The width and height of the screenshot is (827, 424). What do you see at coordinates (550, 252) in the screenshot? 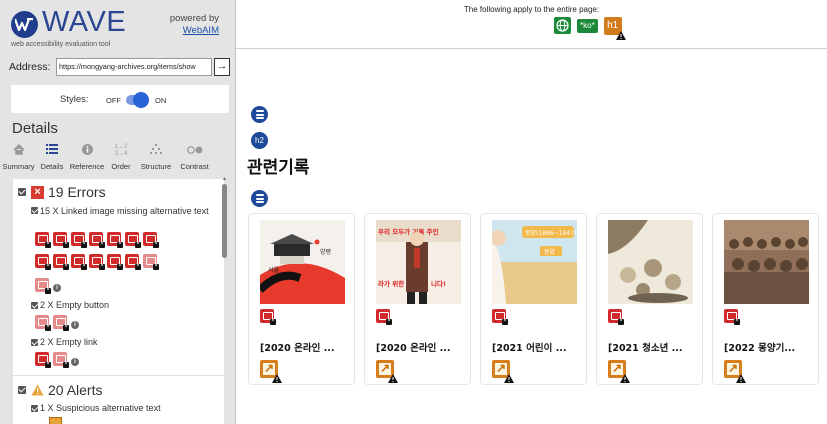
I see `svg-text: 몽양` at bounding box center [550, 252].